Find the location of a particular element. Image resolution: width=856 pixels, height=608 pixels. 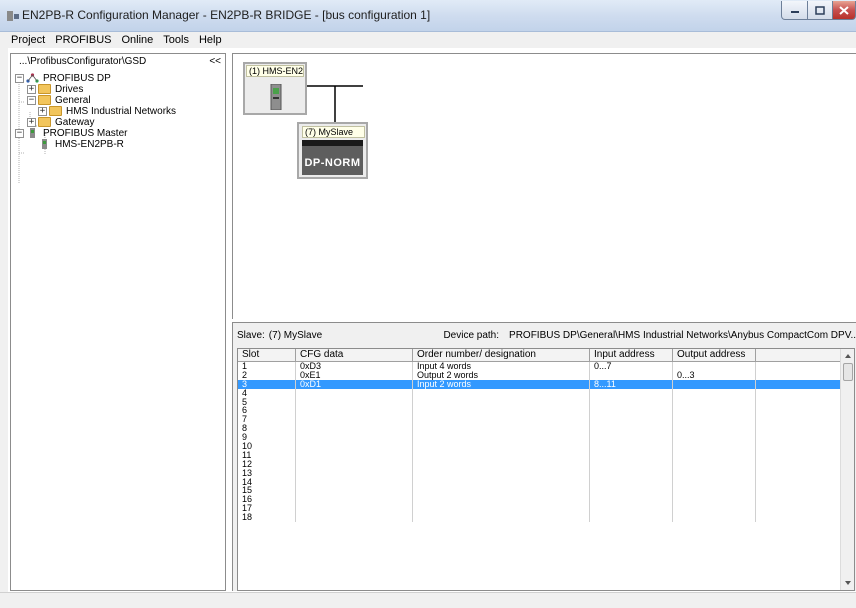

table-cell: 0xE1 is located at coordinates (354, 375).